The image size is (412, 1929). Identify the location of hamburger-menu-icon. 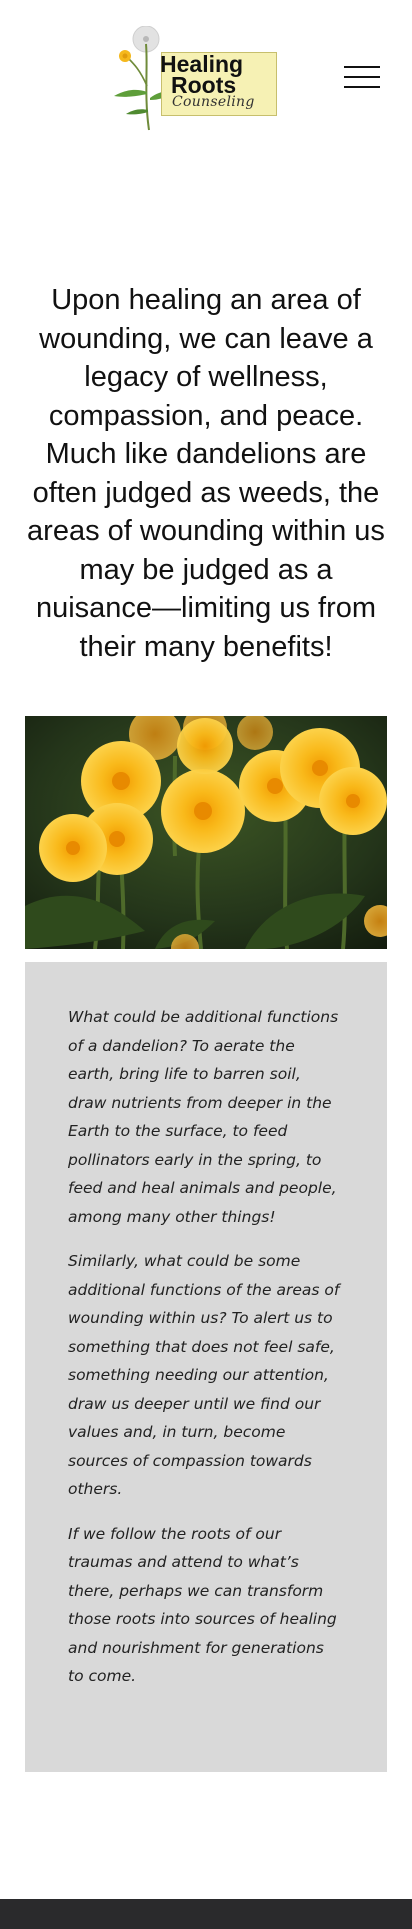
(363, 78).